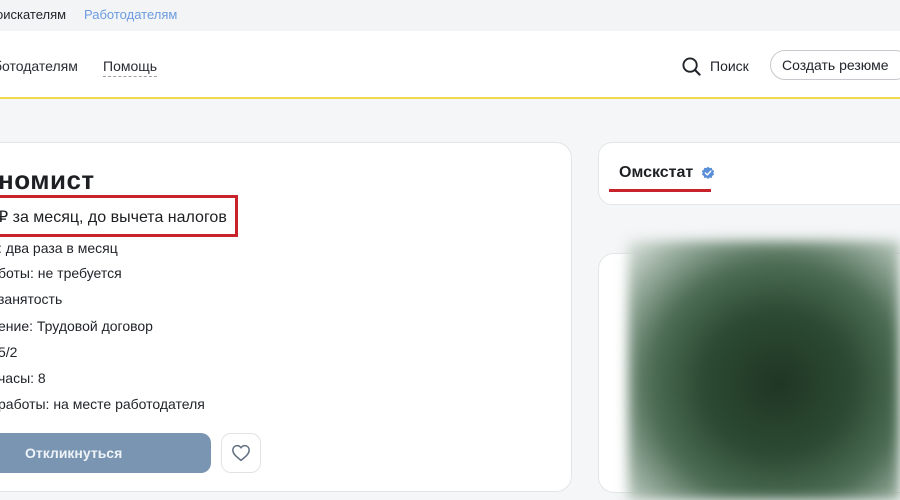 The height and width of the screenshot is (500, 900). Describe the element at coordinates (39, 66) in the screenshot. I see `nav-employers-link: ботодателям` at that location.